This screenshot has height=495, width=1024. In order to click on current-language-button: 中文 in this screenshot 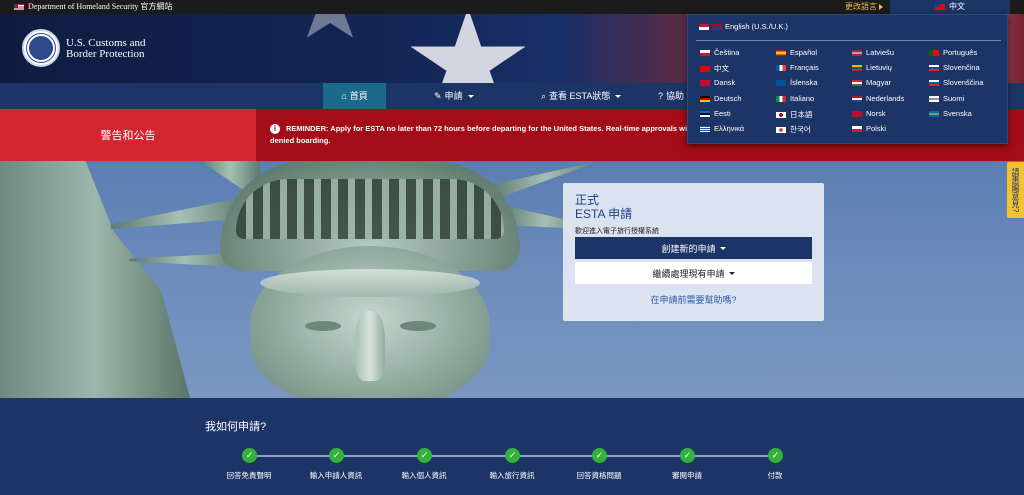, I will do `click(950, 7)`.